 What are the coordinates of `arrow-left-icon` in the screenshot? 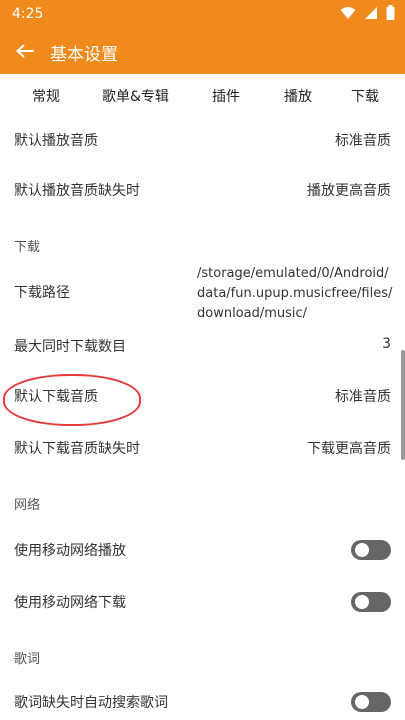 It's located at (25, 51).